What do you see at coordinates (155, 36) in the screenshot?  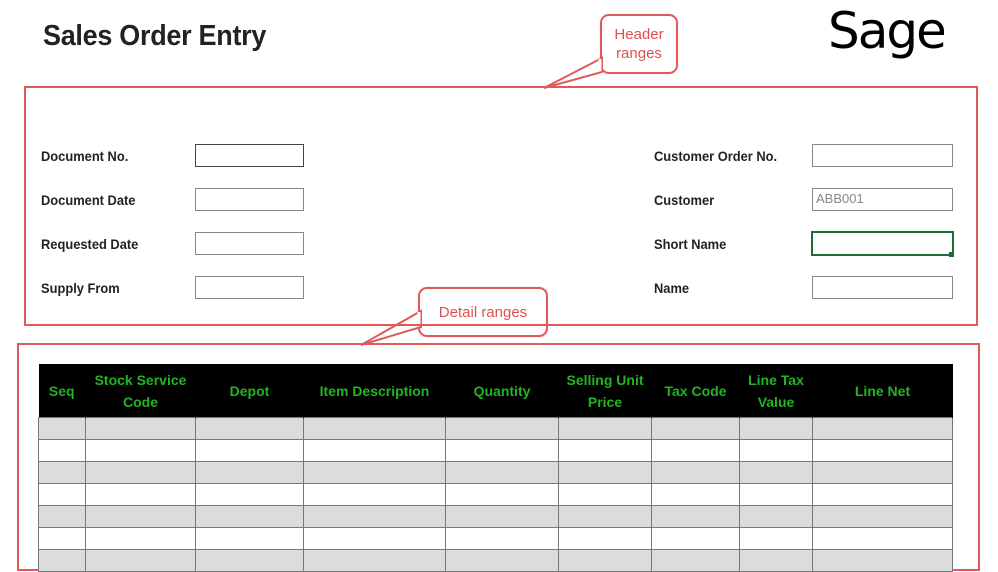 I see `page-title: Sales Order Entry` at bounding box center [155, 36].